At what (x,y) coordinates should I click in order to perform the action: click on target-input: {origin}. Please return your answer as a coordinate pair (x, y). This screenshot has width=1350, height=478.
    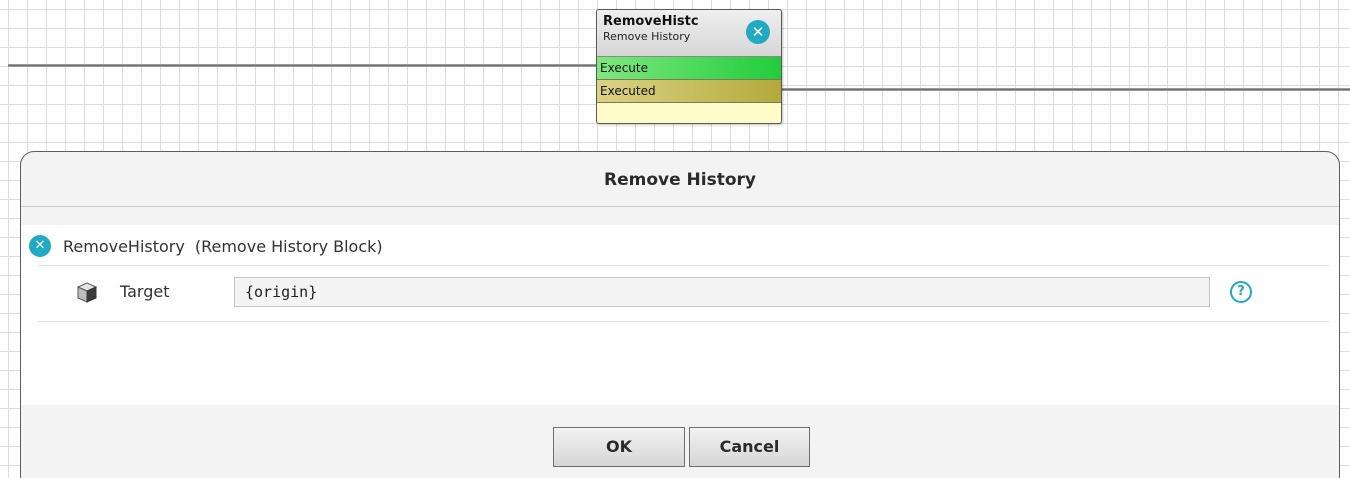
    Looking at the image, I should click on (722, 292).